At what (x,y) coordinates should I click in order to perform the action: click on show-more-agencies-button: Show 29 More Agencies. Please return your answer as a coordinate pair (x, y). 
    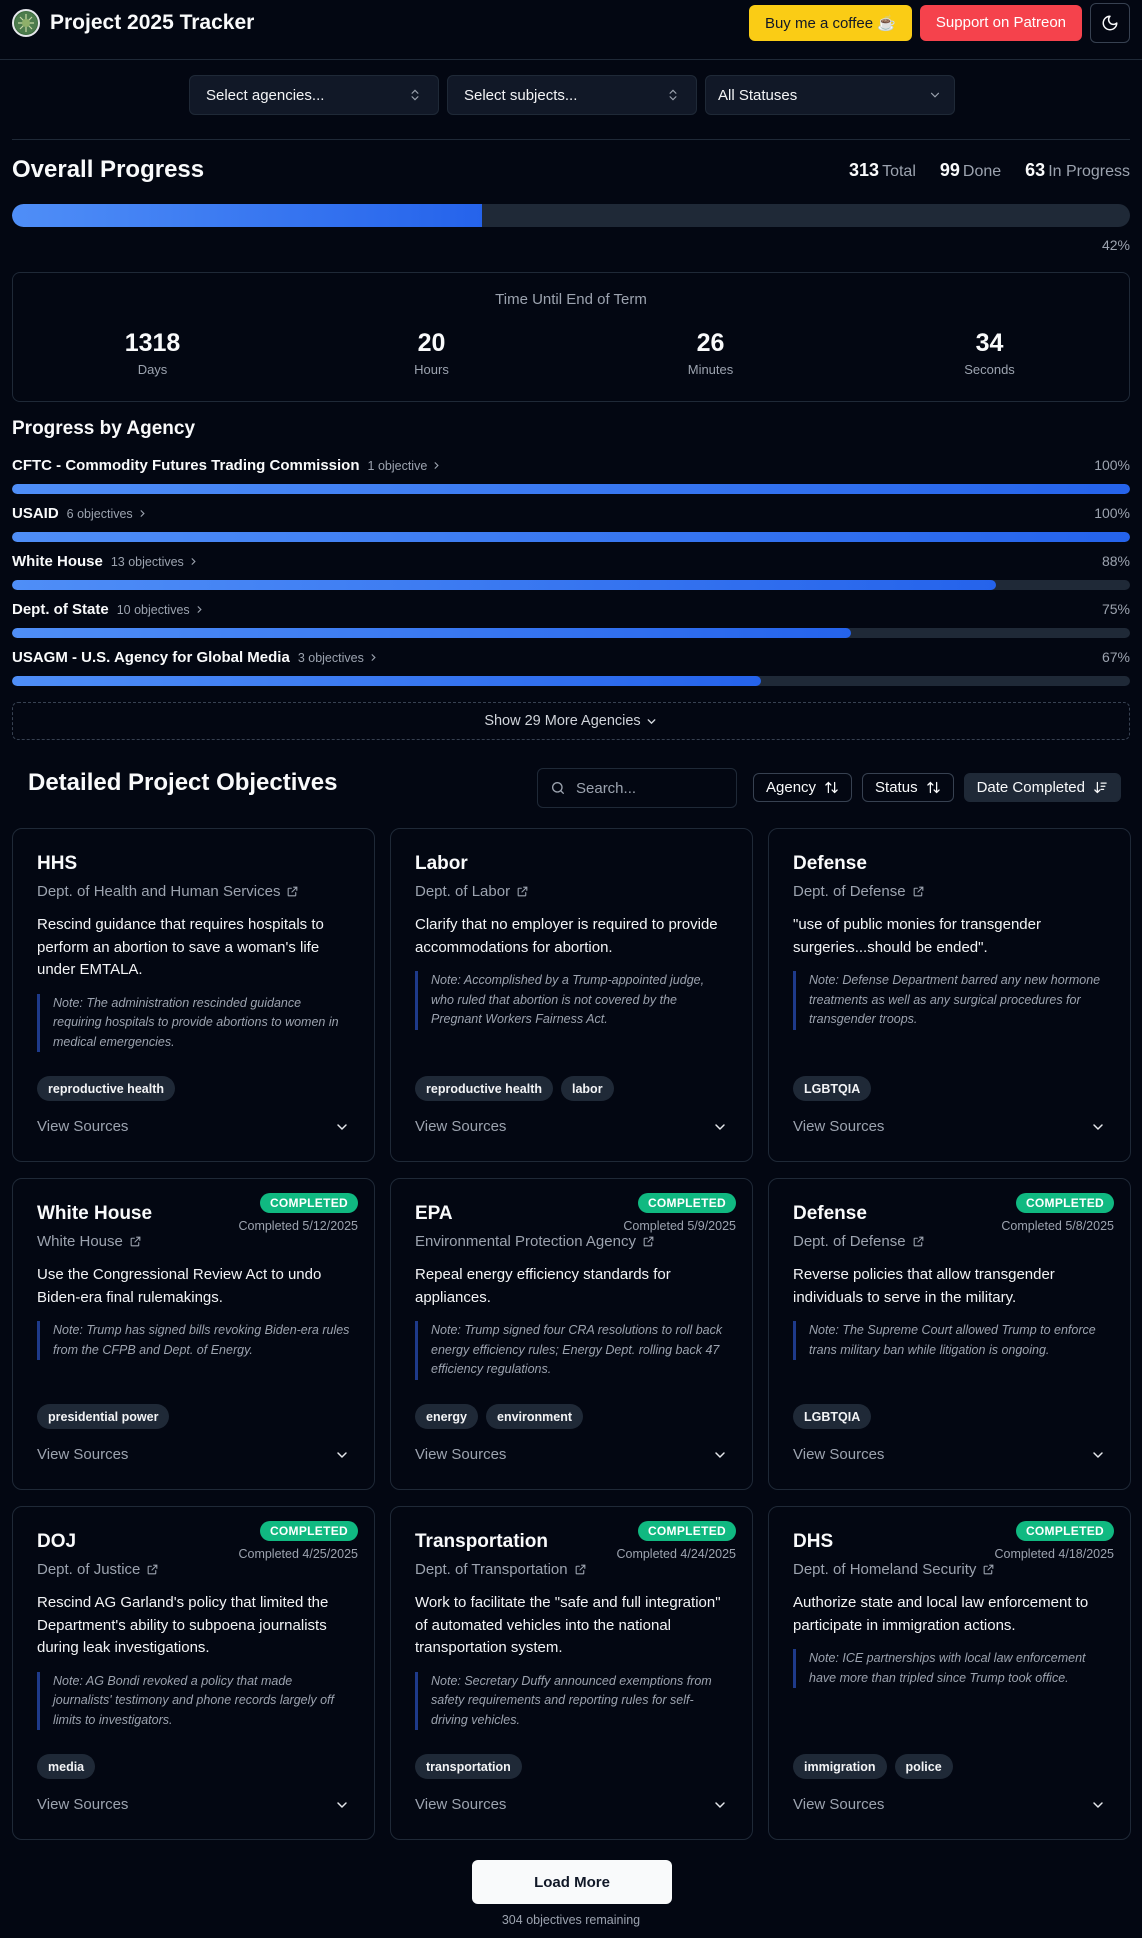
    Looking at the image, I should click on (571, 721).